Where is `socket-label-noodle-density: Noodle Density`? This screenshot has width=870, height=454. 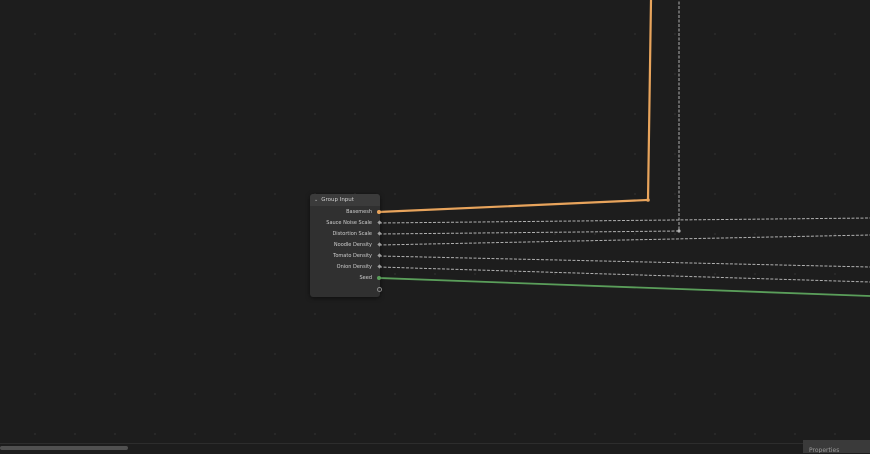
socket-label-noodle-density: Noodle Density is located at coordinates (352, 245).